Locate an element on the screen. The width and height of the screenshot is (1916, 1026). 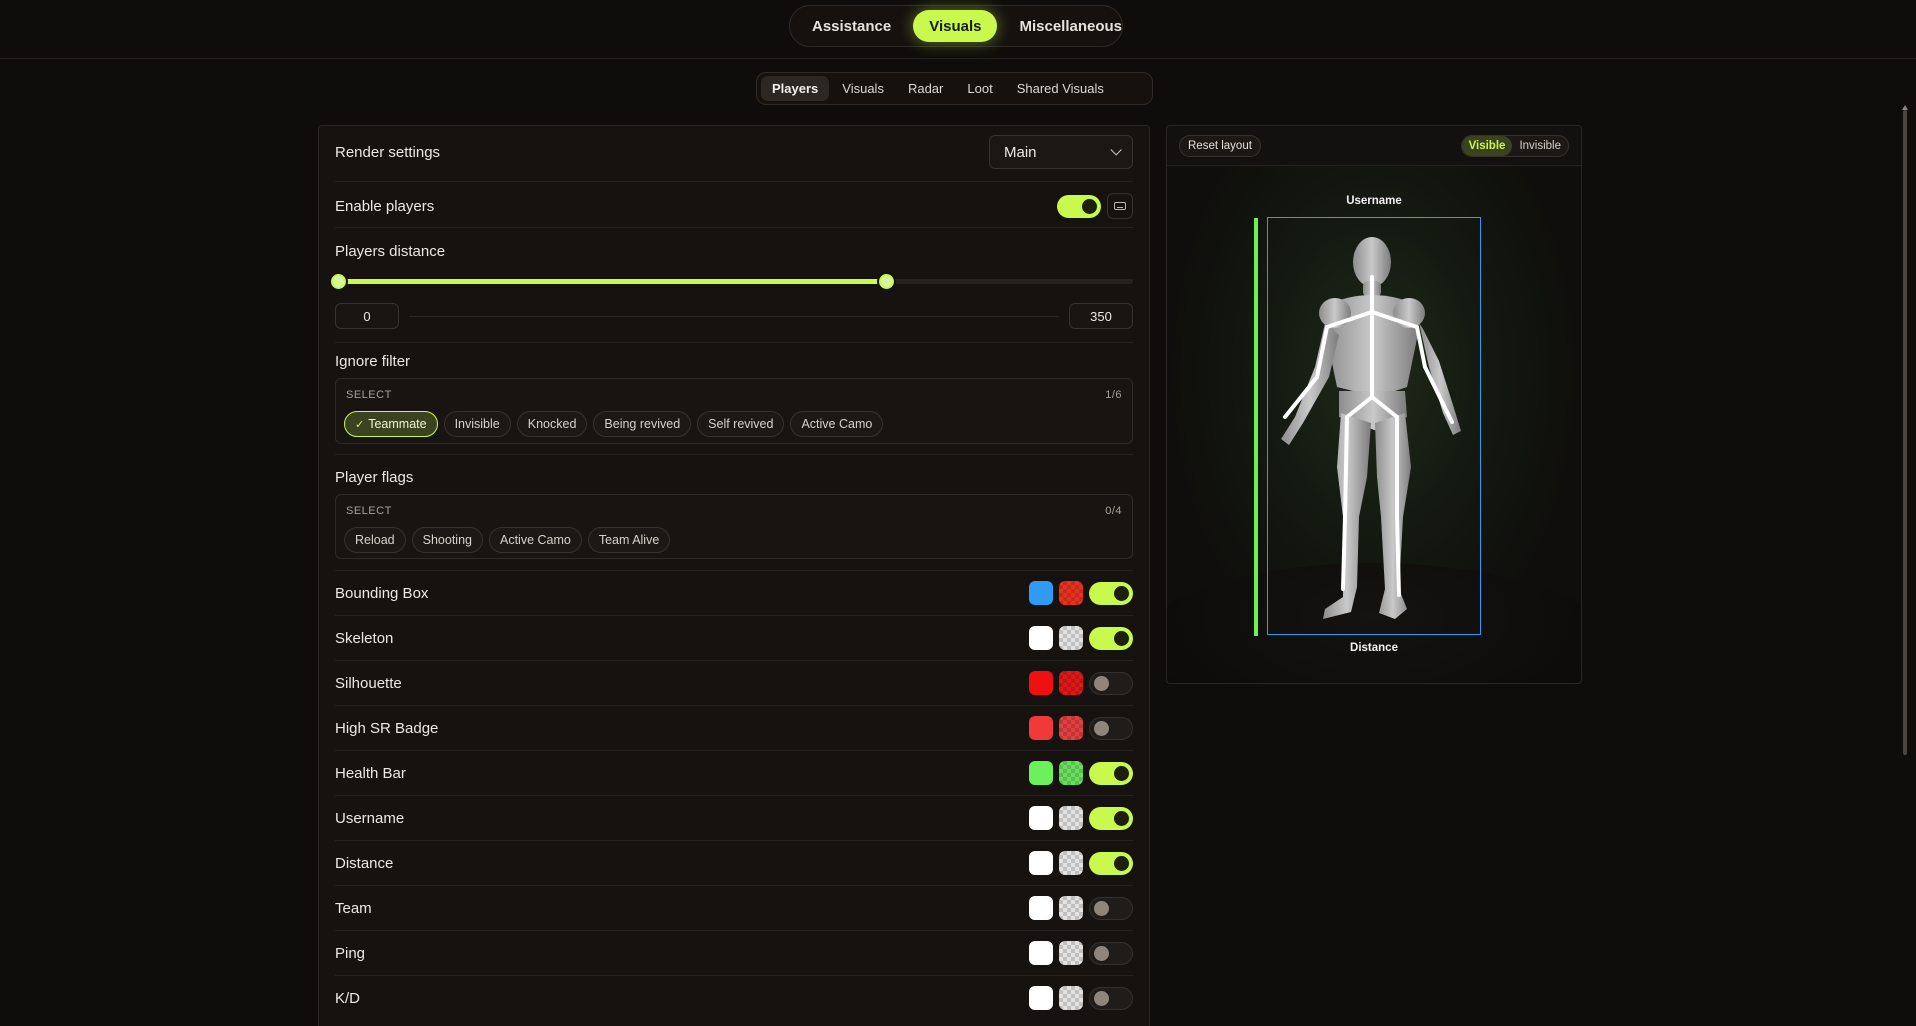
subtab-visuals: Visuals is located at coordinates (863, 88).